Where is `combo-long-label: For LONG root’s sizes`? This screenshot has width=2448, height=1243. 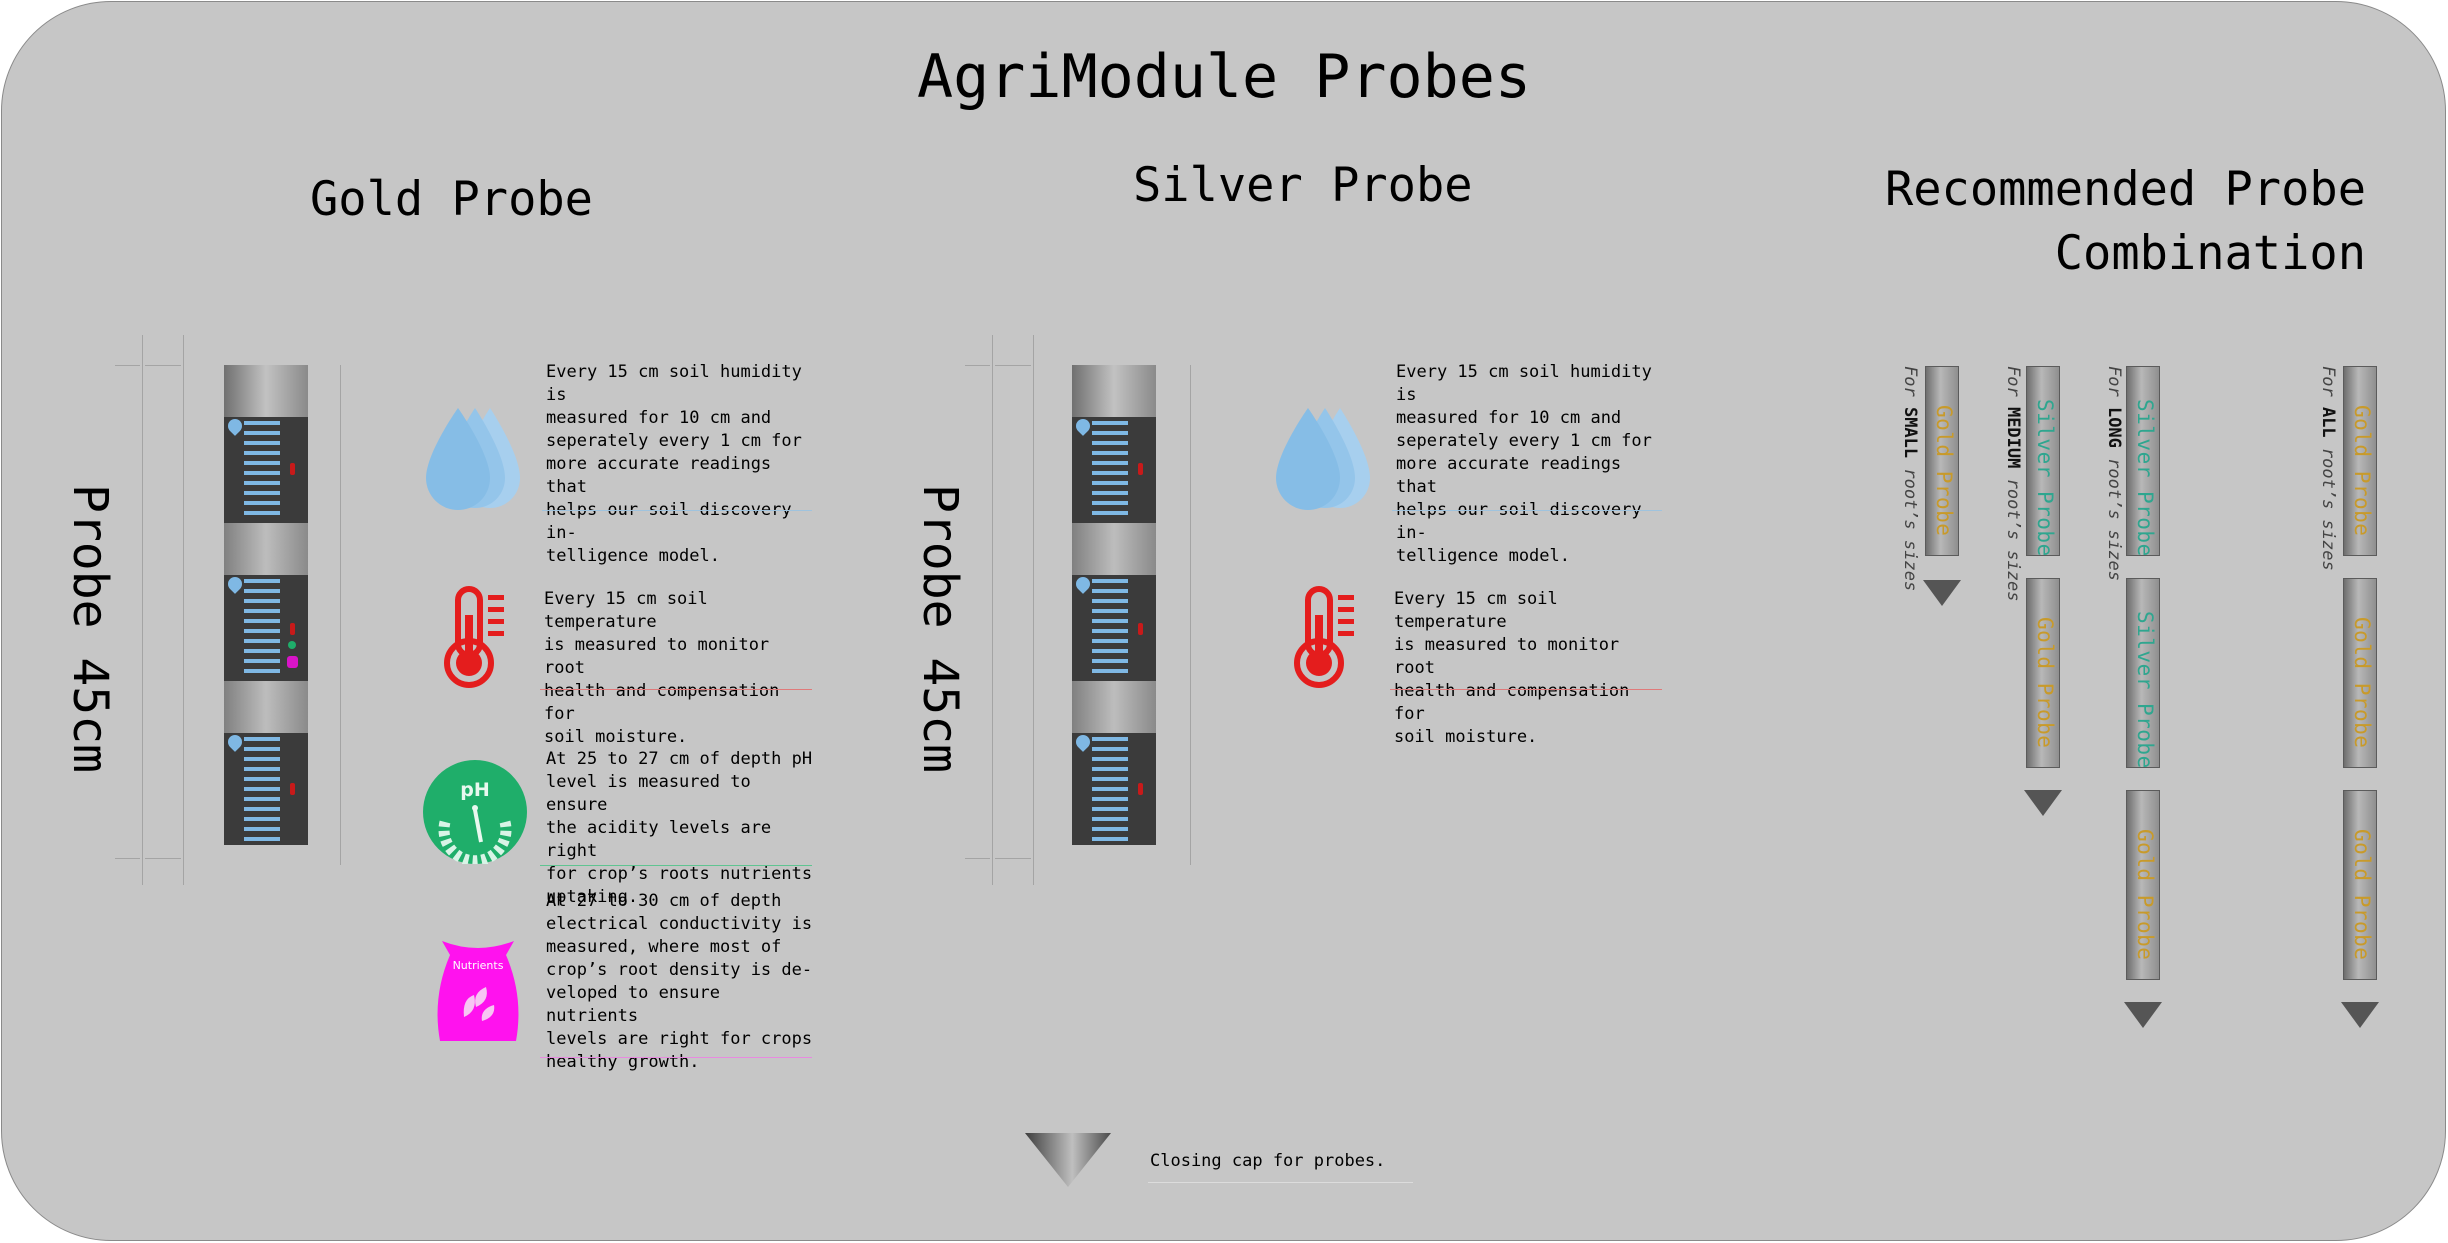
combo-long-label: For LONG root’s sizes is located at coordinates (2114, 473).